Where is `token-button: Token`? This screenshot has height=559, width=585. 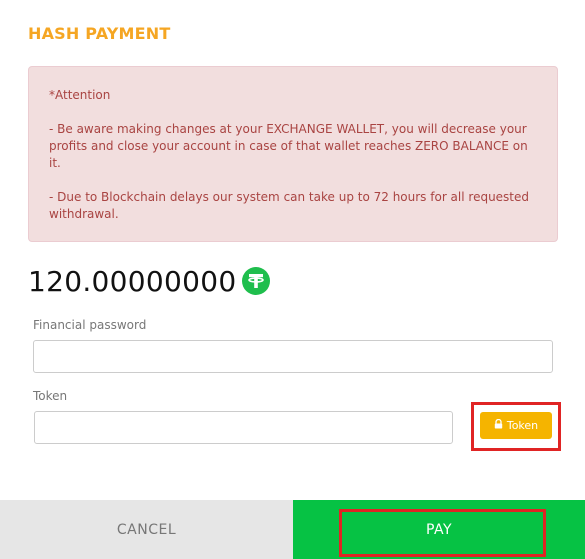
token-button: Token is located at coordinates (516, 425).